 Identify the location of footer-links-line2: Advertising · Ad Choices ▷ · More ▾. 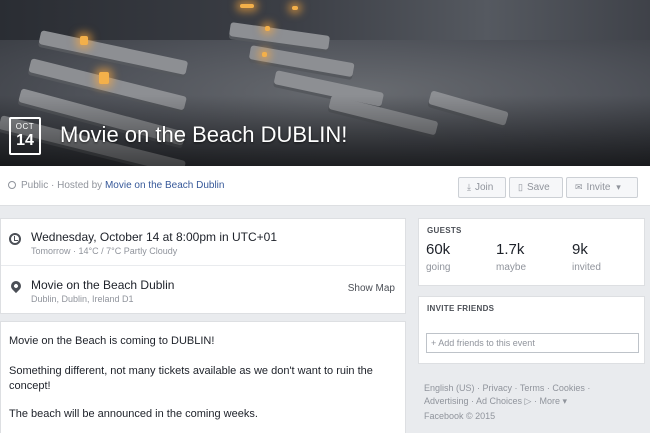
(534, 401).